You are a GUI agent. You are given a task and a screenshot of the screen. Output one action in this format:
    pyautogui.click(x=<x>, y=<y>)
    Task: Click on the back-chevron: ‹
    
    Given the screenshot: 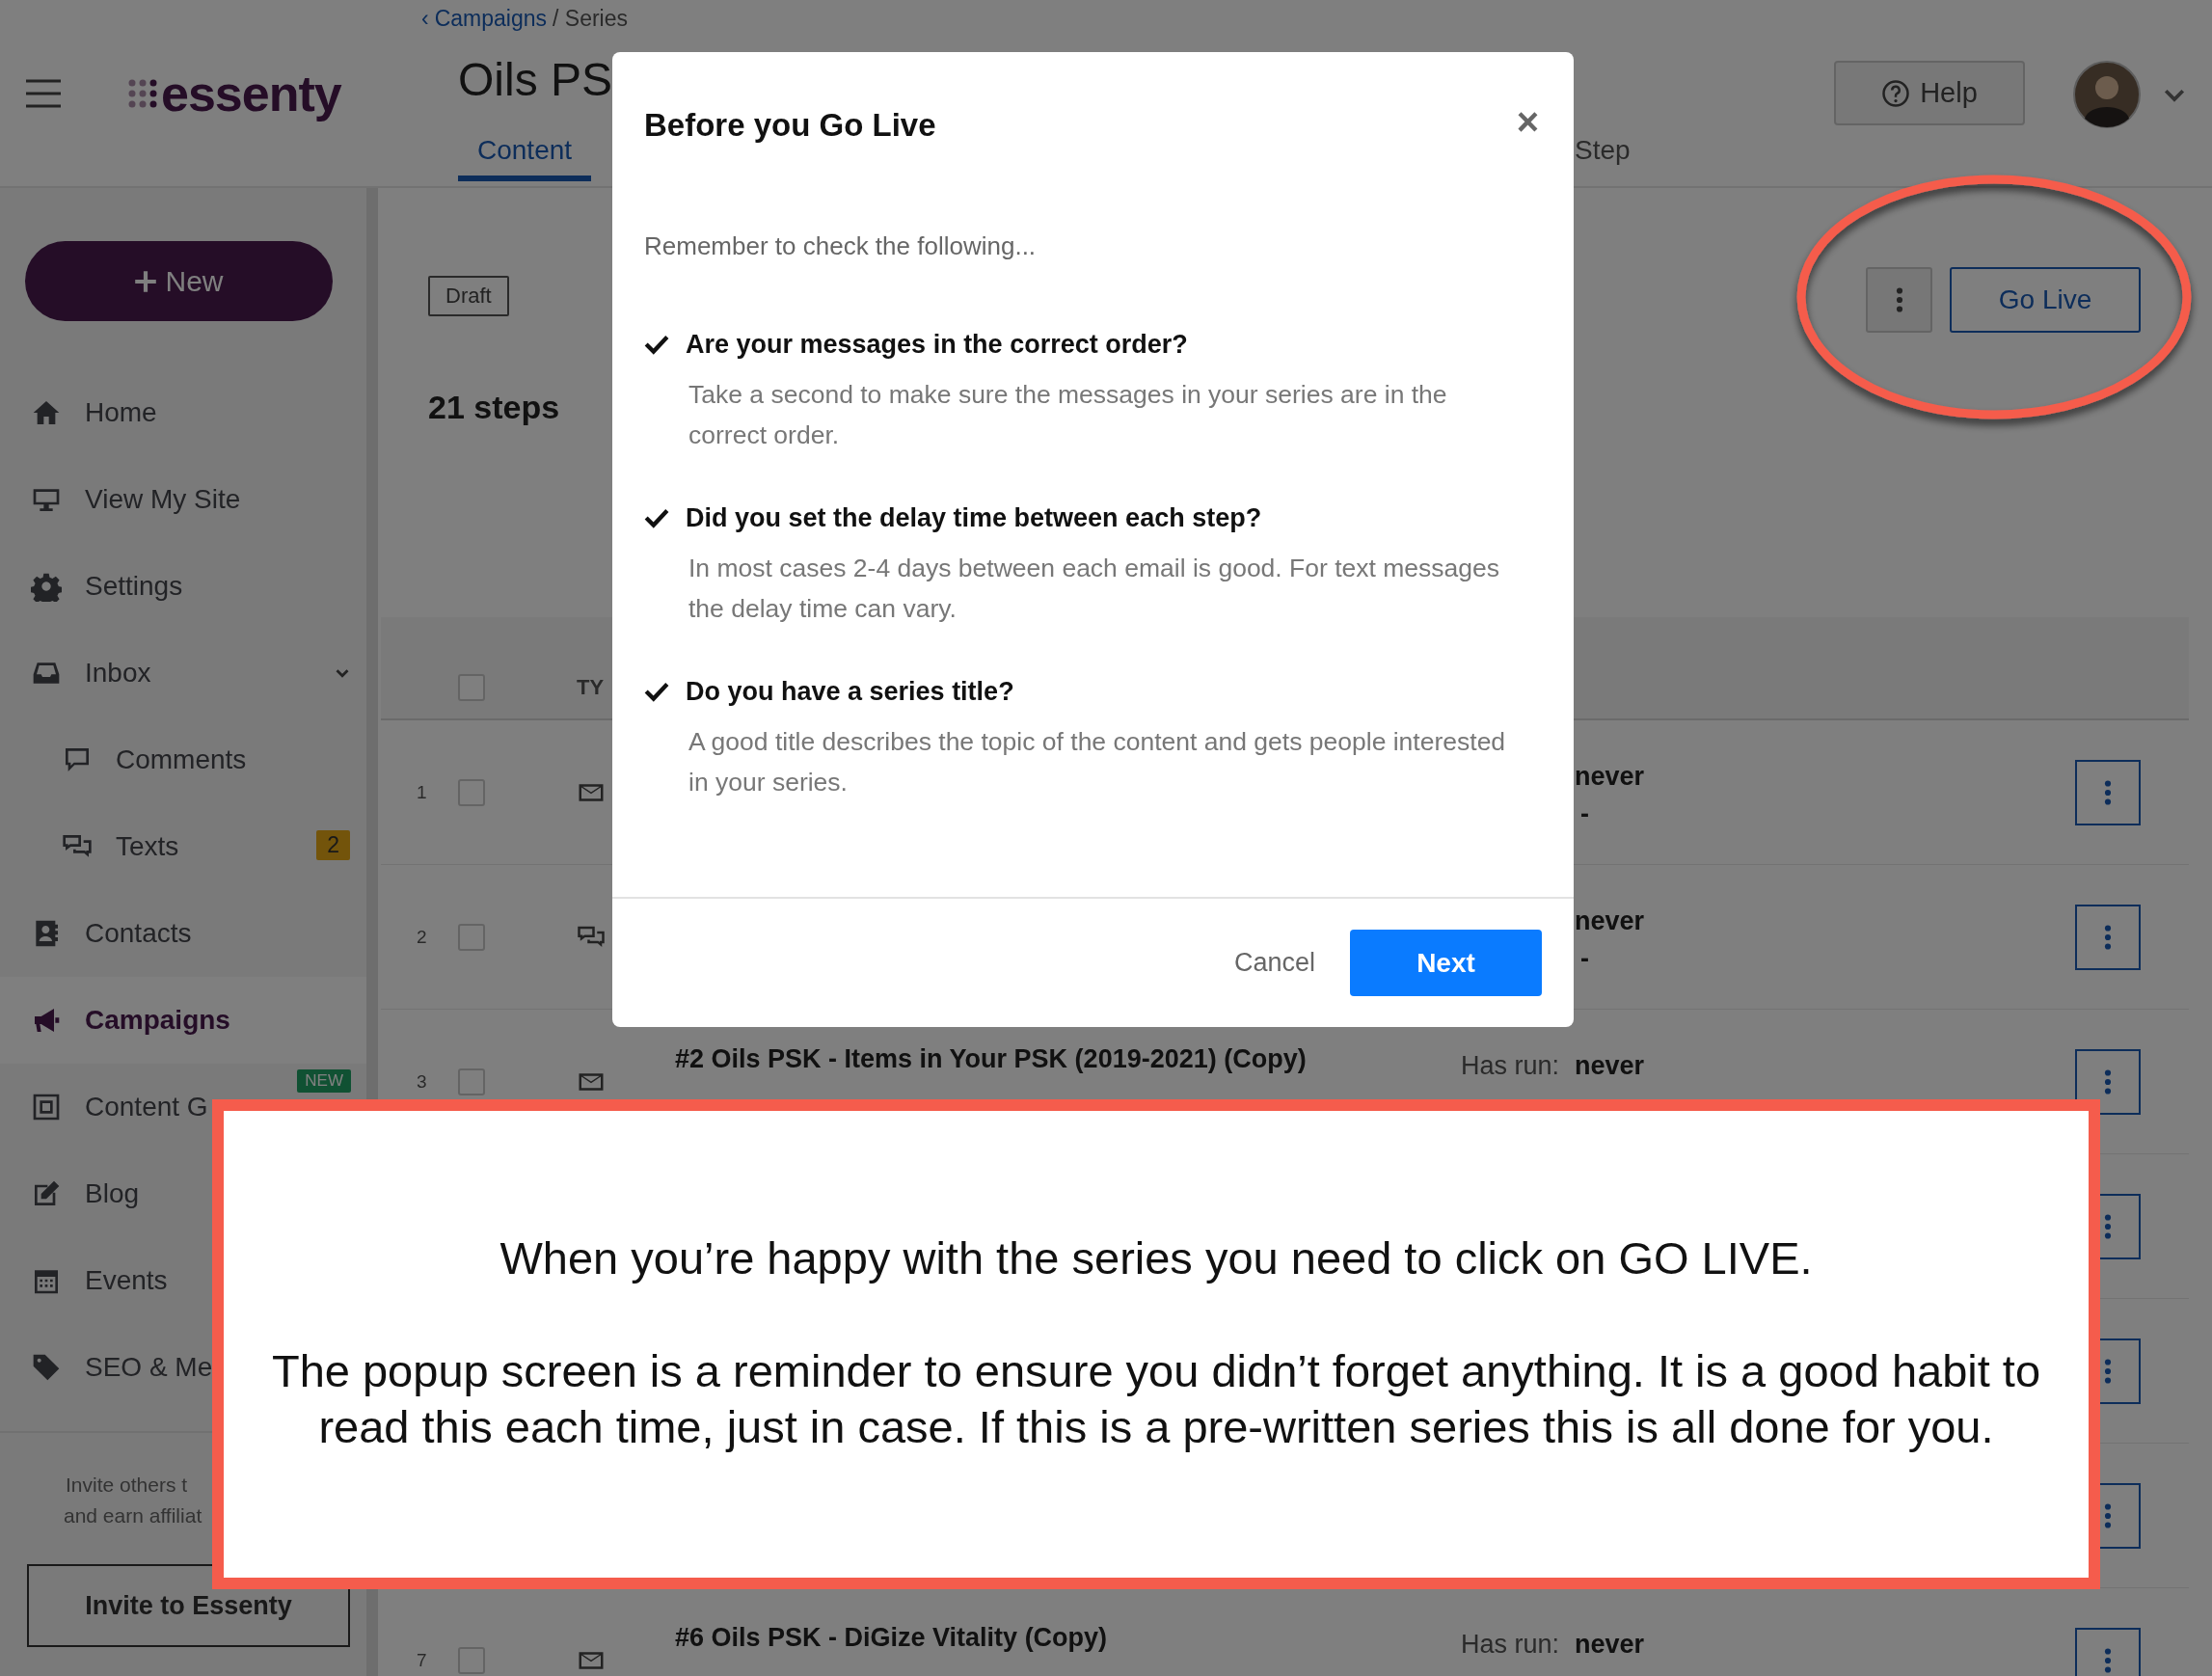 What is the action you would take?
    pyautogui.click(x=425, y=19)
    